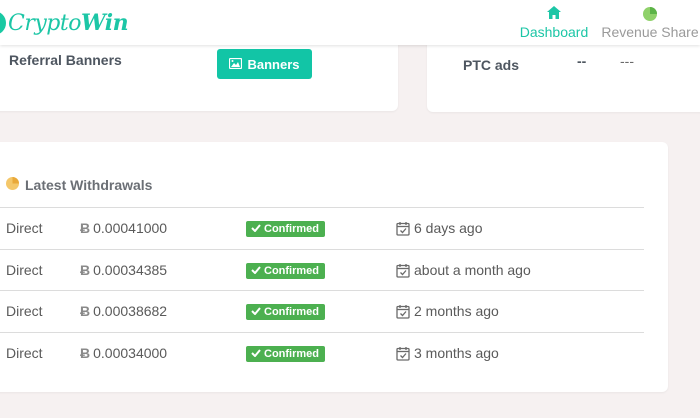  I want to click on withdrawal-amount: Ƀ 0.00034385, so click(124, 269).